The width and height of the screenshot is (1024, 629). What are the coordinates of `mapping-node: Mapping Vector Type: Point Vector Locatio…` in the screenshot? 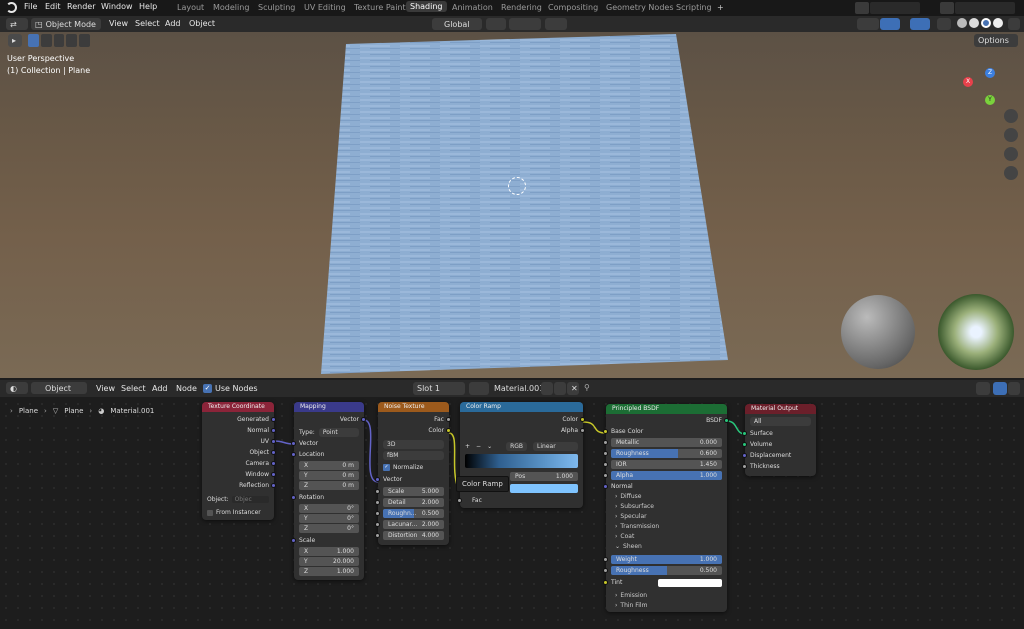 It's located at (328, 491).